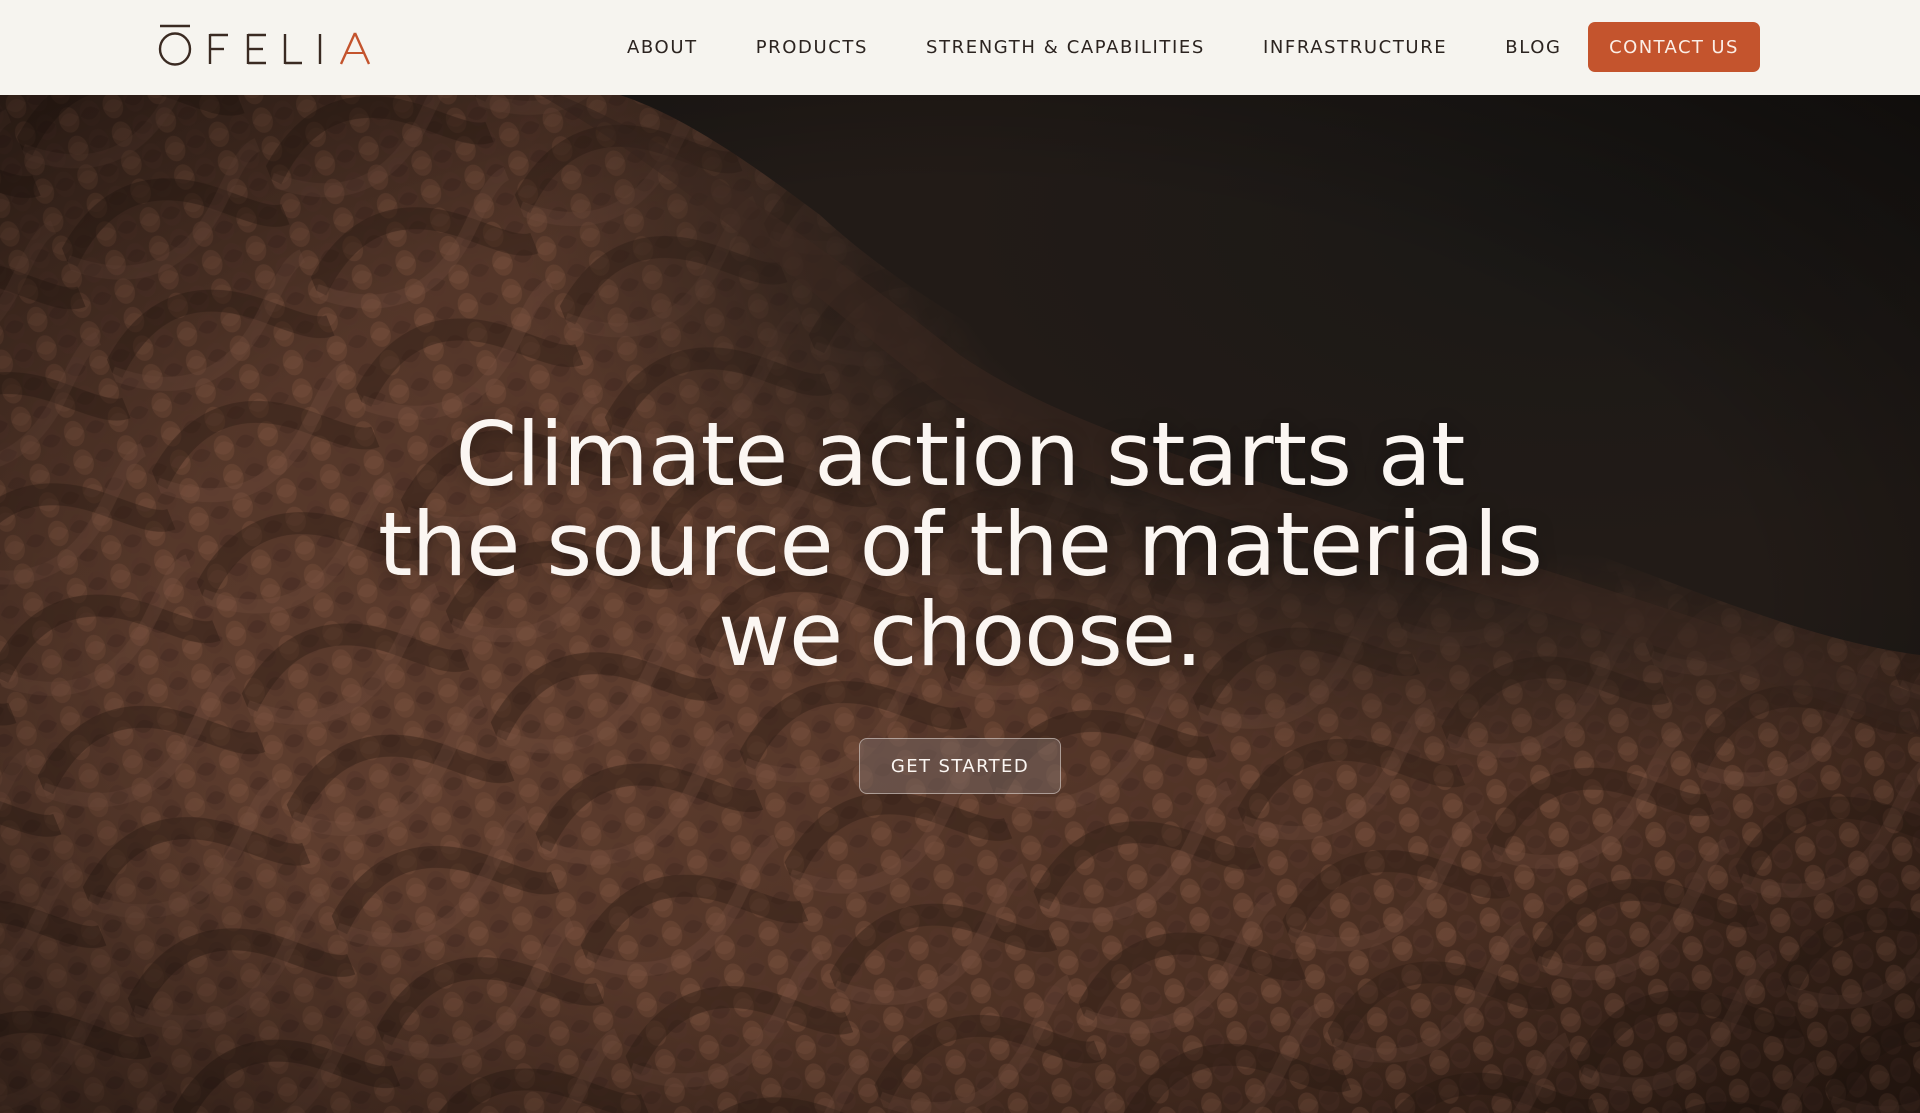  What do you see at coordinates (1065, 47) in the screenshot?
I see `nav-strength-capabilities: STRENGTH & CAPABILITIES` at bounding box center [1065, 47].